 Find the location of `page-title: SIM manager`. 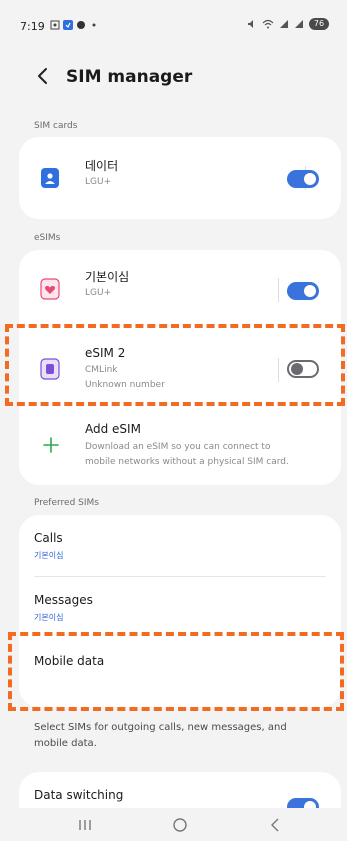

page-title: SIM manager is located at coordinates (129, 77).